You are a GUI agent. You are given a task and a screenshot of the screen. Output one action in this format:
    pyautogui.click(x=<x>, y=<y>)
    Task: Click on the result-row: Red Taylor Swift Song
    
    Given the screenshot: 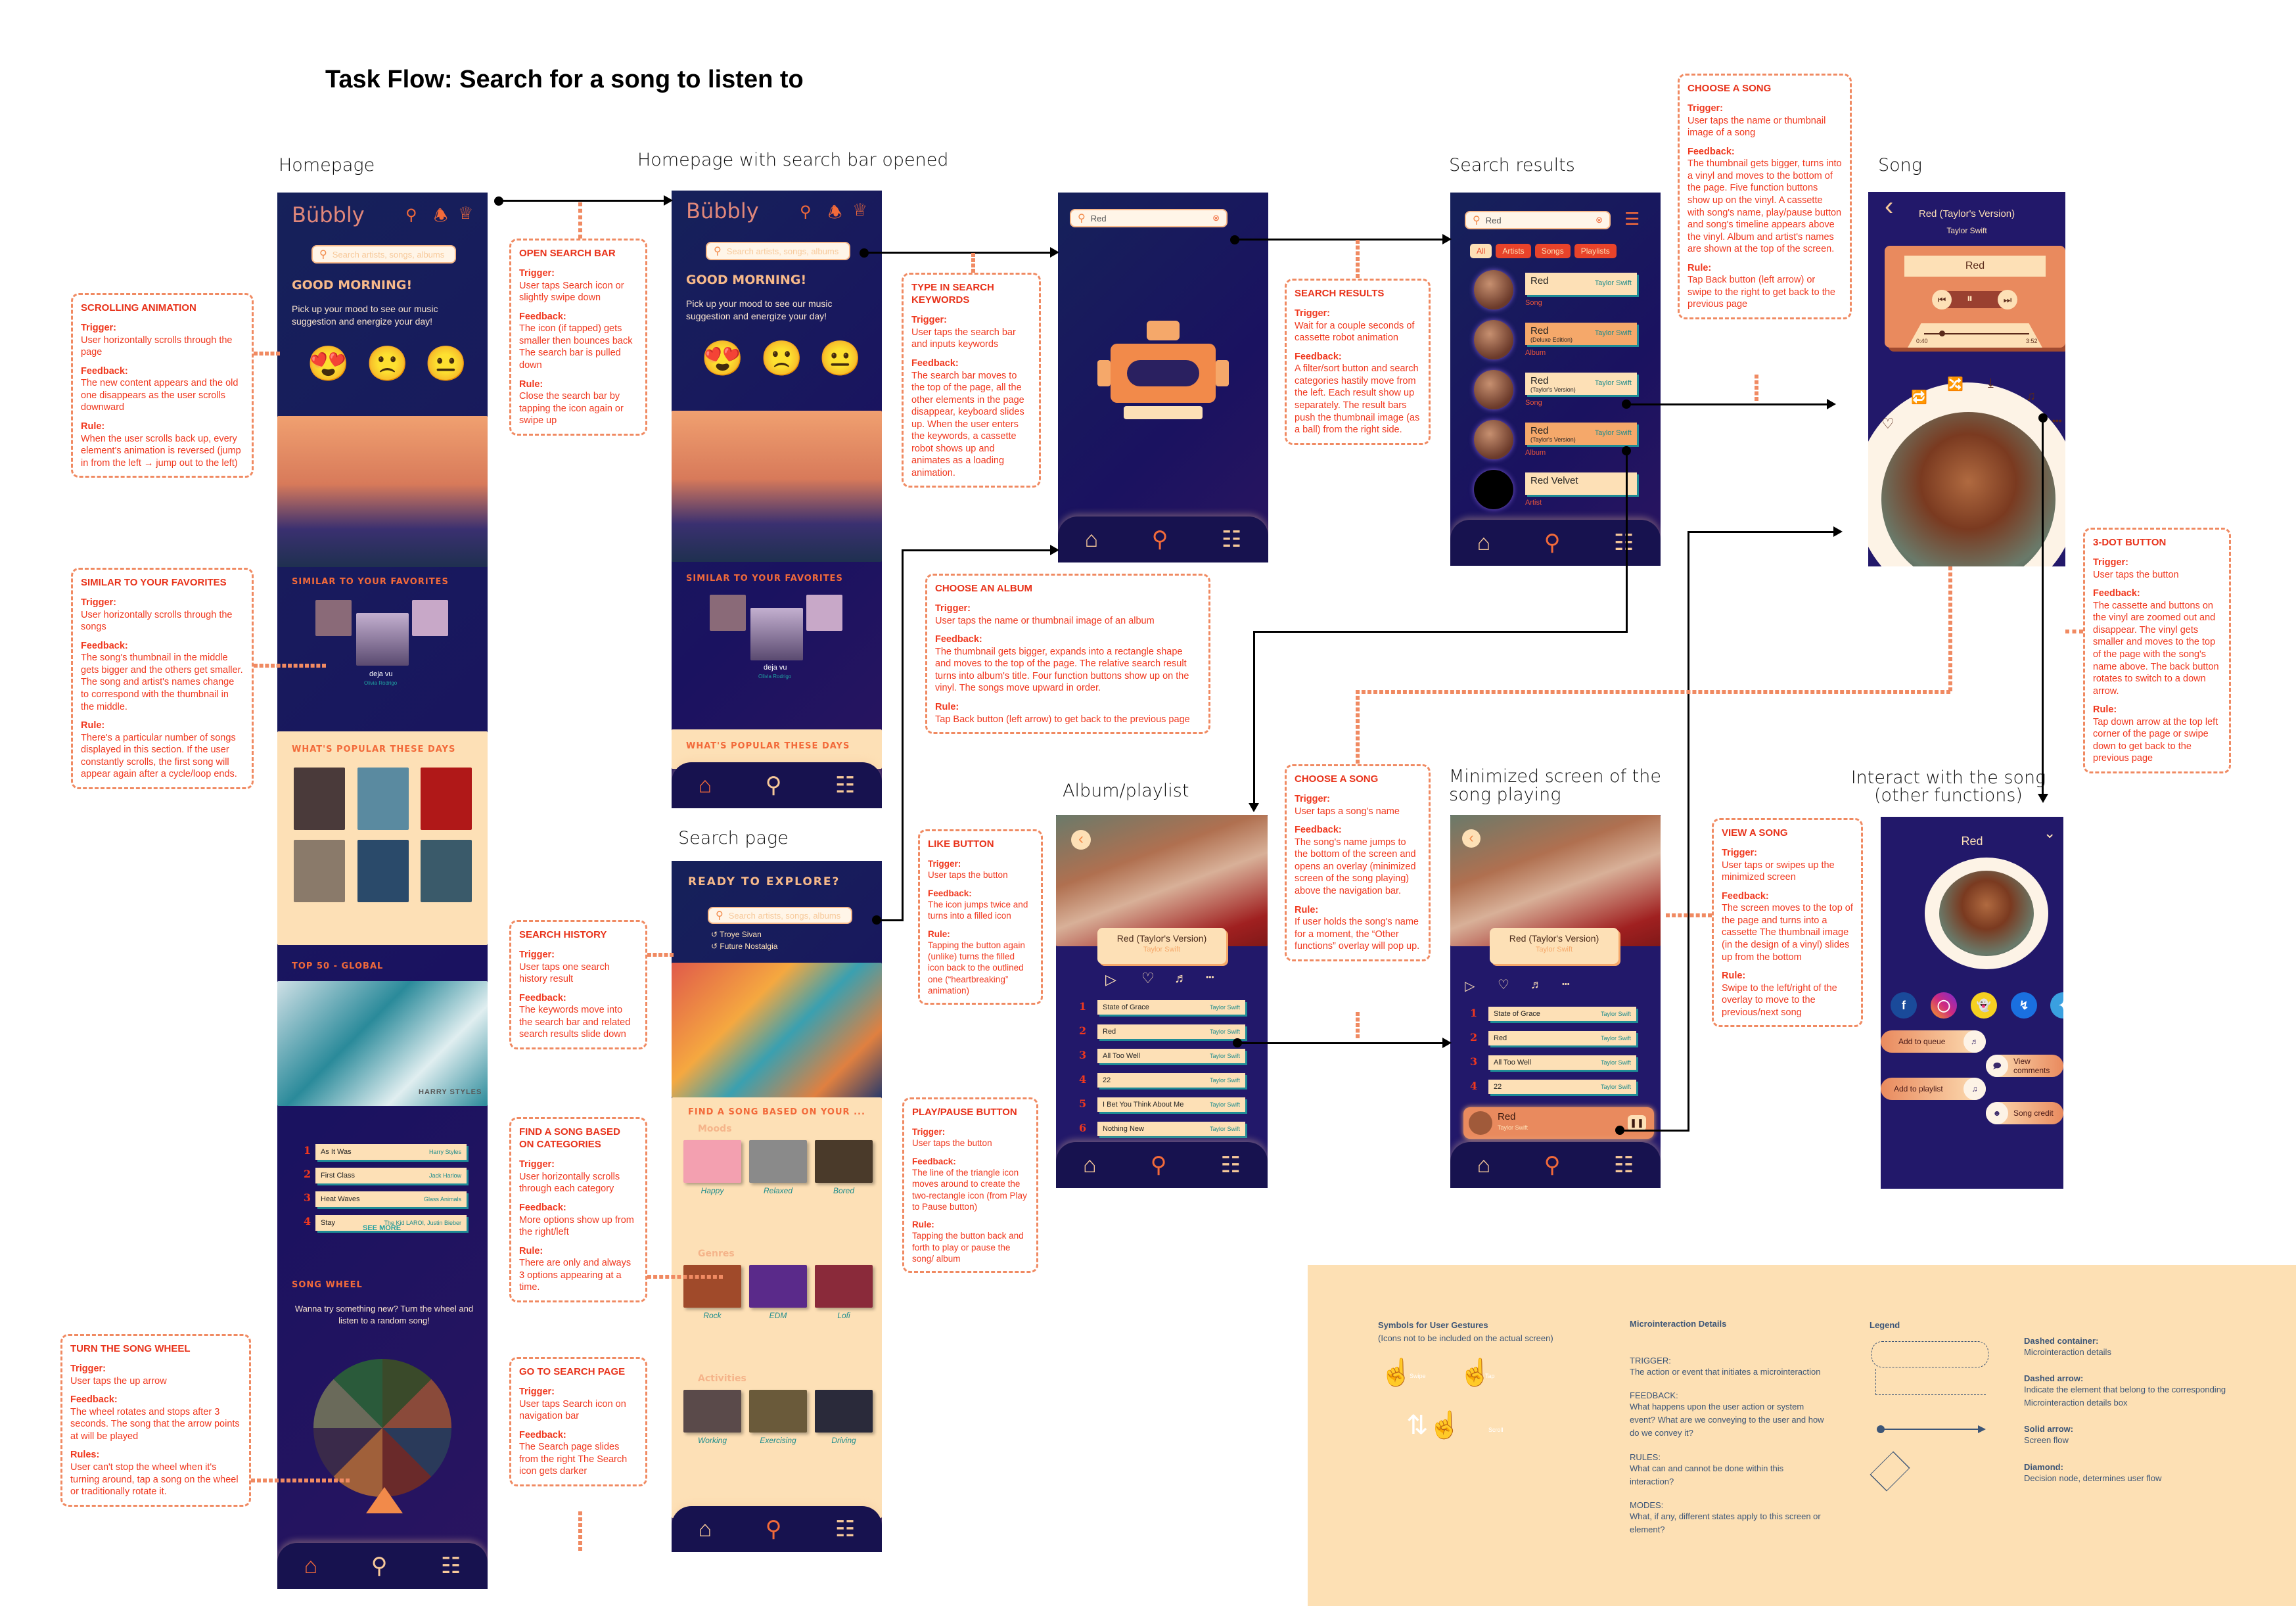 What is the action you would take?
    pyautogui.click(x=1555, y=293)
    